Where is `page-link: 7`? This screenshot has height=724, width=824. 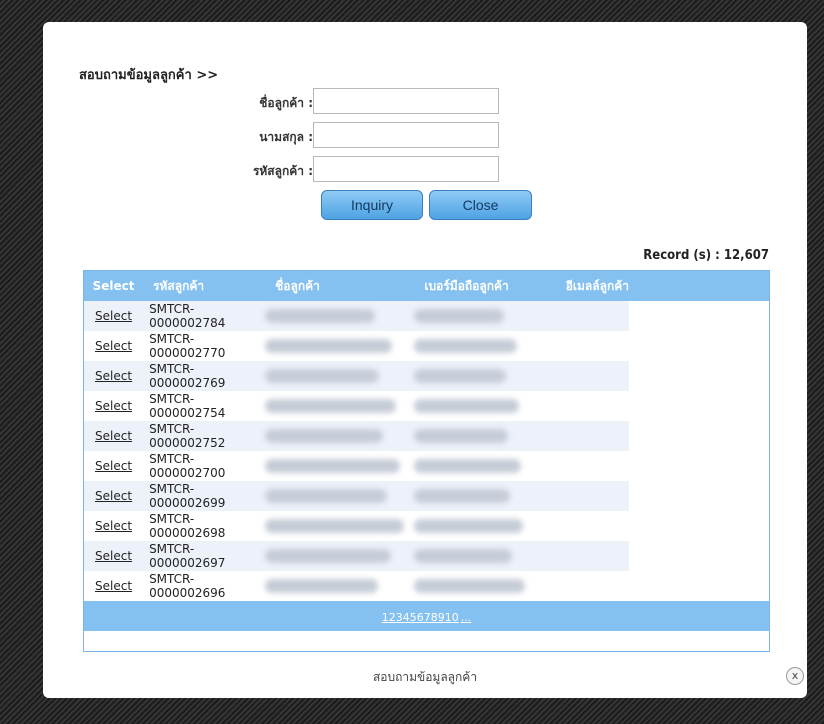
page-link: 7 is located at coordinates (427, 617).